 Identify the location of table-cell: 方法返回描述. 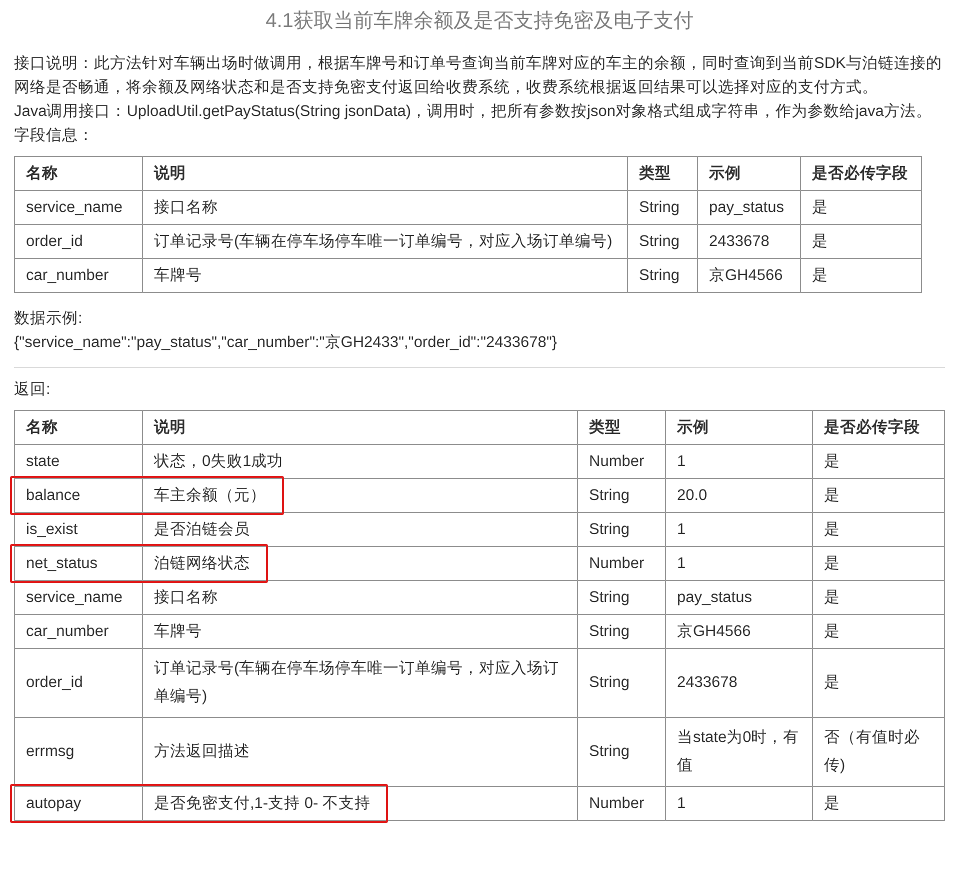
(202, 751).